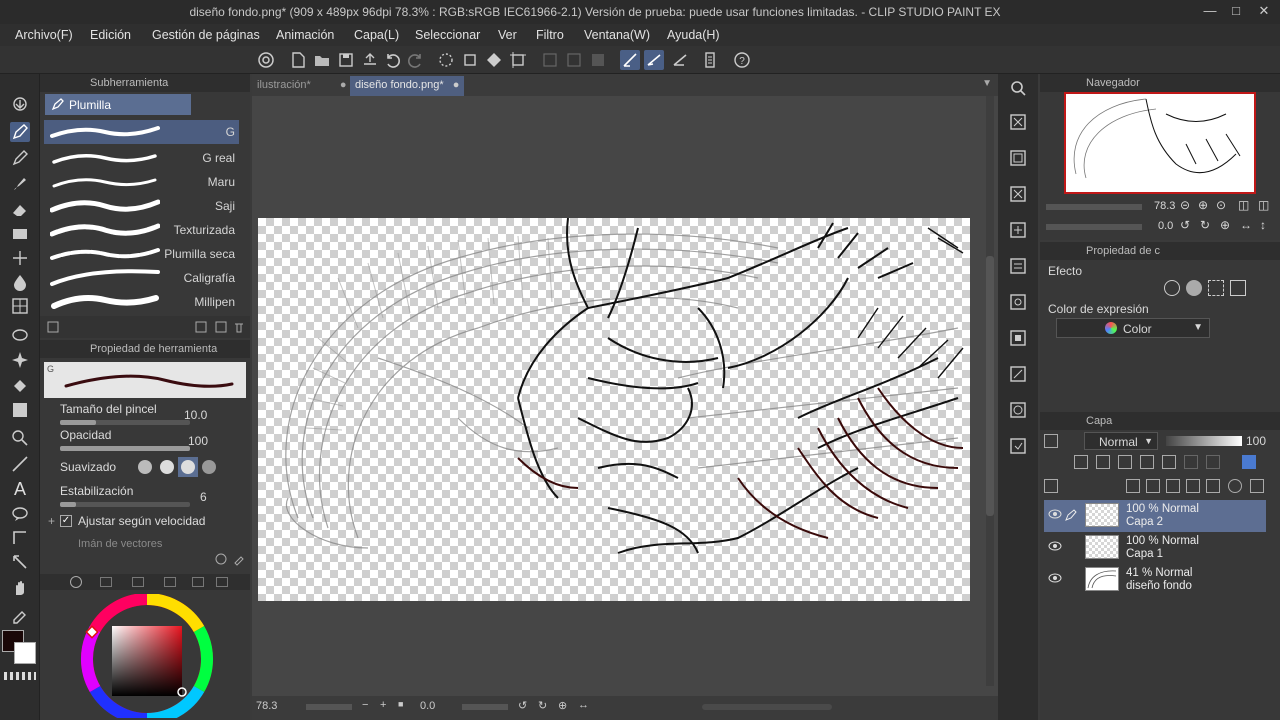 Image resolution: width=1280 pixels, height=720 pixels. I want to click on zoom-tool-icon, so click(20, 104).